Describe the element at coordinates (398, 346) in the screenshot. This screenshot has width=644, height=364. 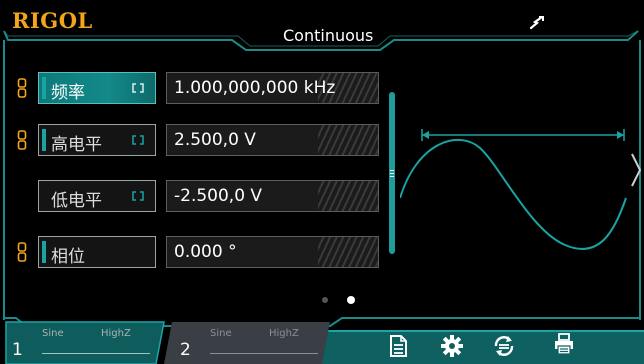
I see `document-icon` at that location.